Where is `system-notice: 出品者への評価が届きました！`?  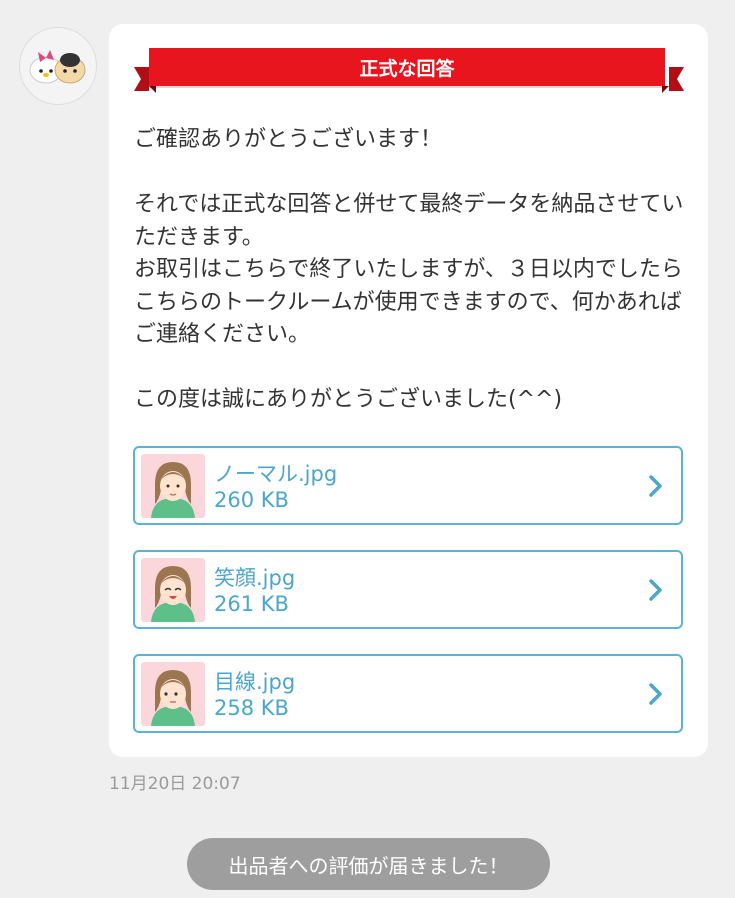
system-notice: 出品者への評価が届きました！ is located at coordinates (368, 864).